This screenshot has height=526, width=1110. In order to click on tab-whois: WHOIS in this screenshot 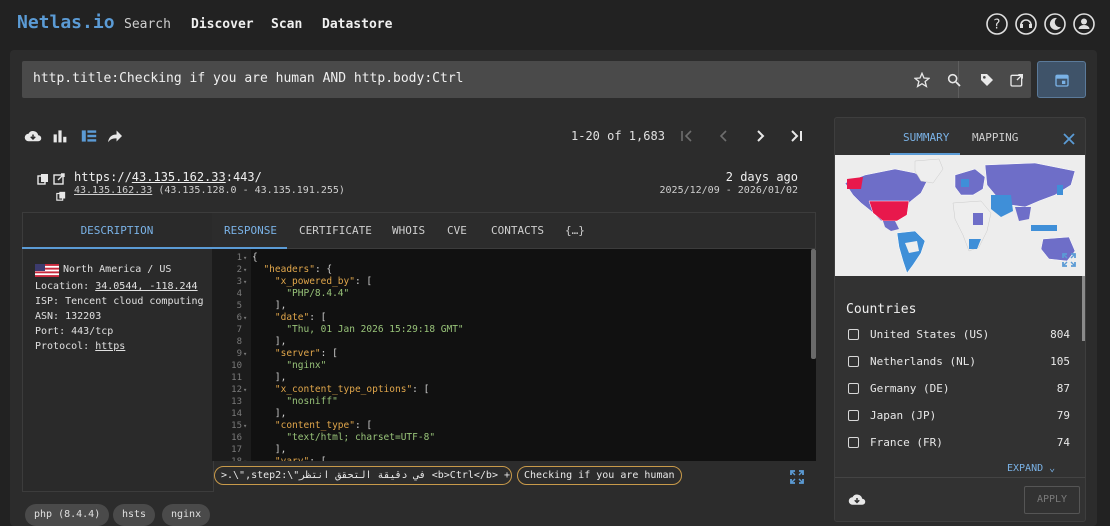, I will do `click(408, 230)`.